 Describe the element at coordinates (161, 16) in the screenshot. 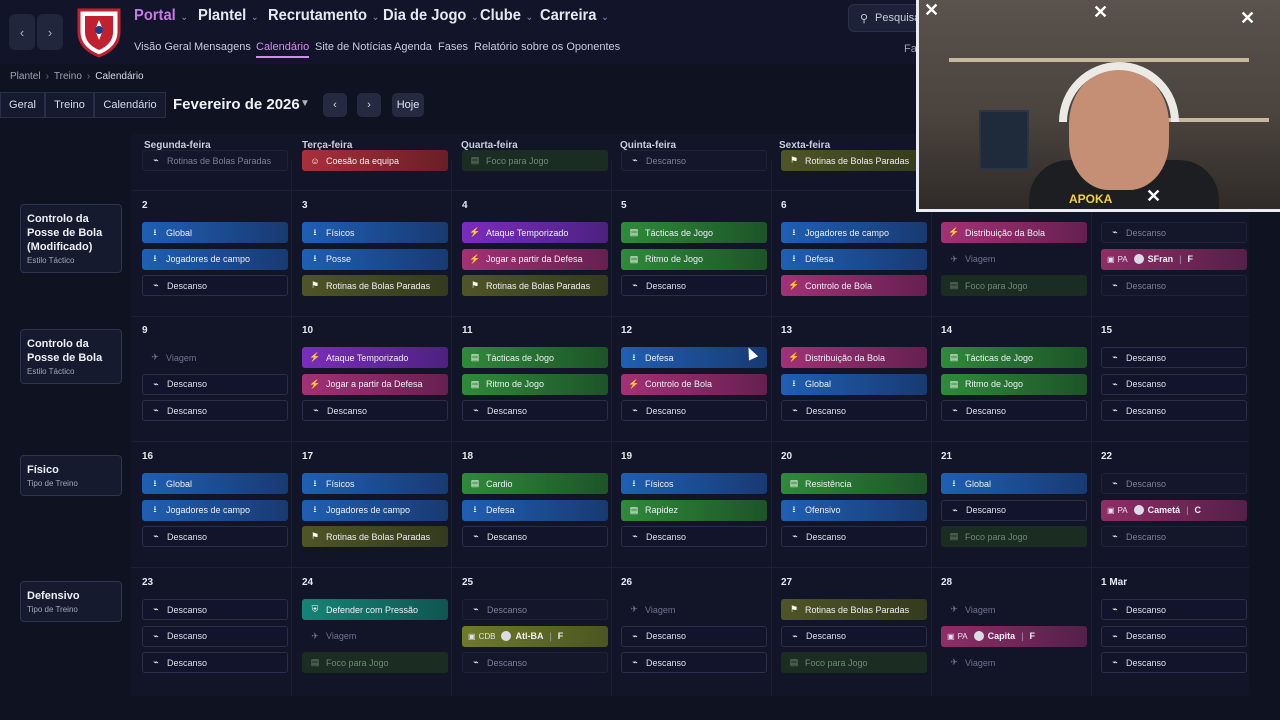

I see `nav-item-portal: Portal ⌄` at that location.